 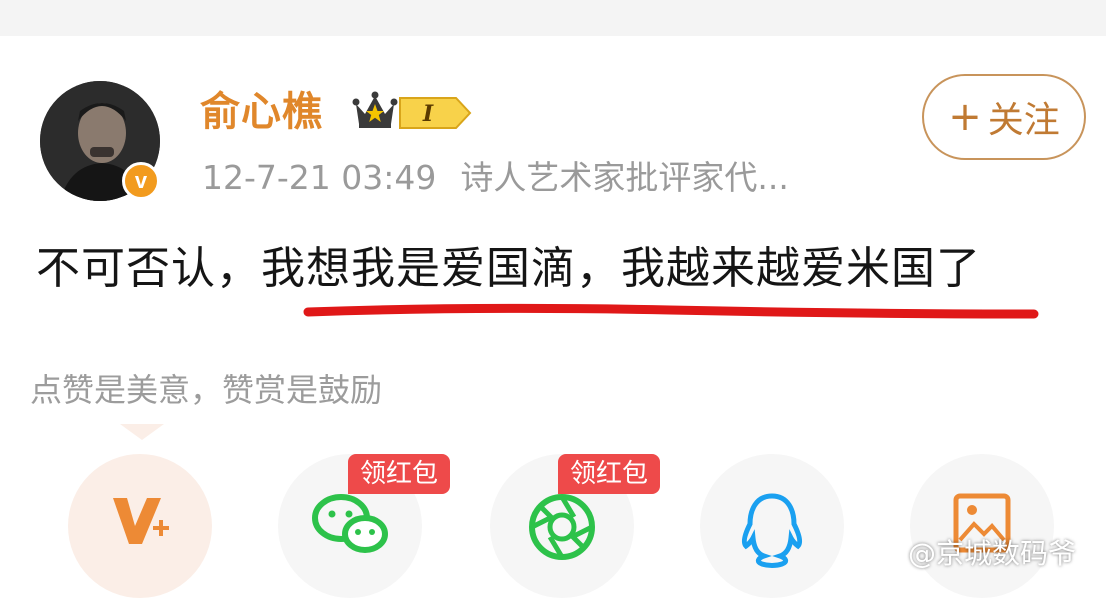 I want to click on top-bar, so click(x=553, y=18).